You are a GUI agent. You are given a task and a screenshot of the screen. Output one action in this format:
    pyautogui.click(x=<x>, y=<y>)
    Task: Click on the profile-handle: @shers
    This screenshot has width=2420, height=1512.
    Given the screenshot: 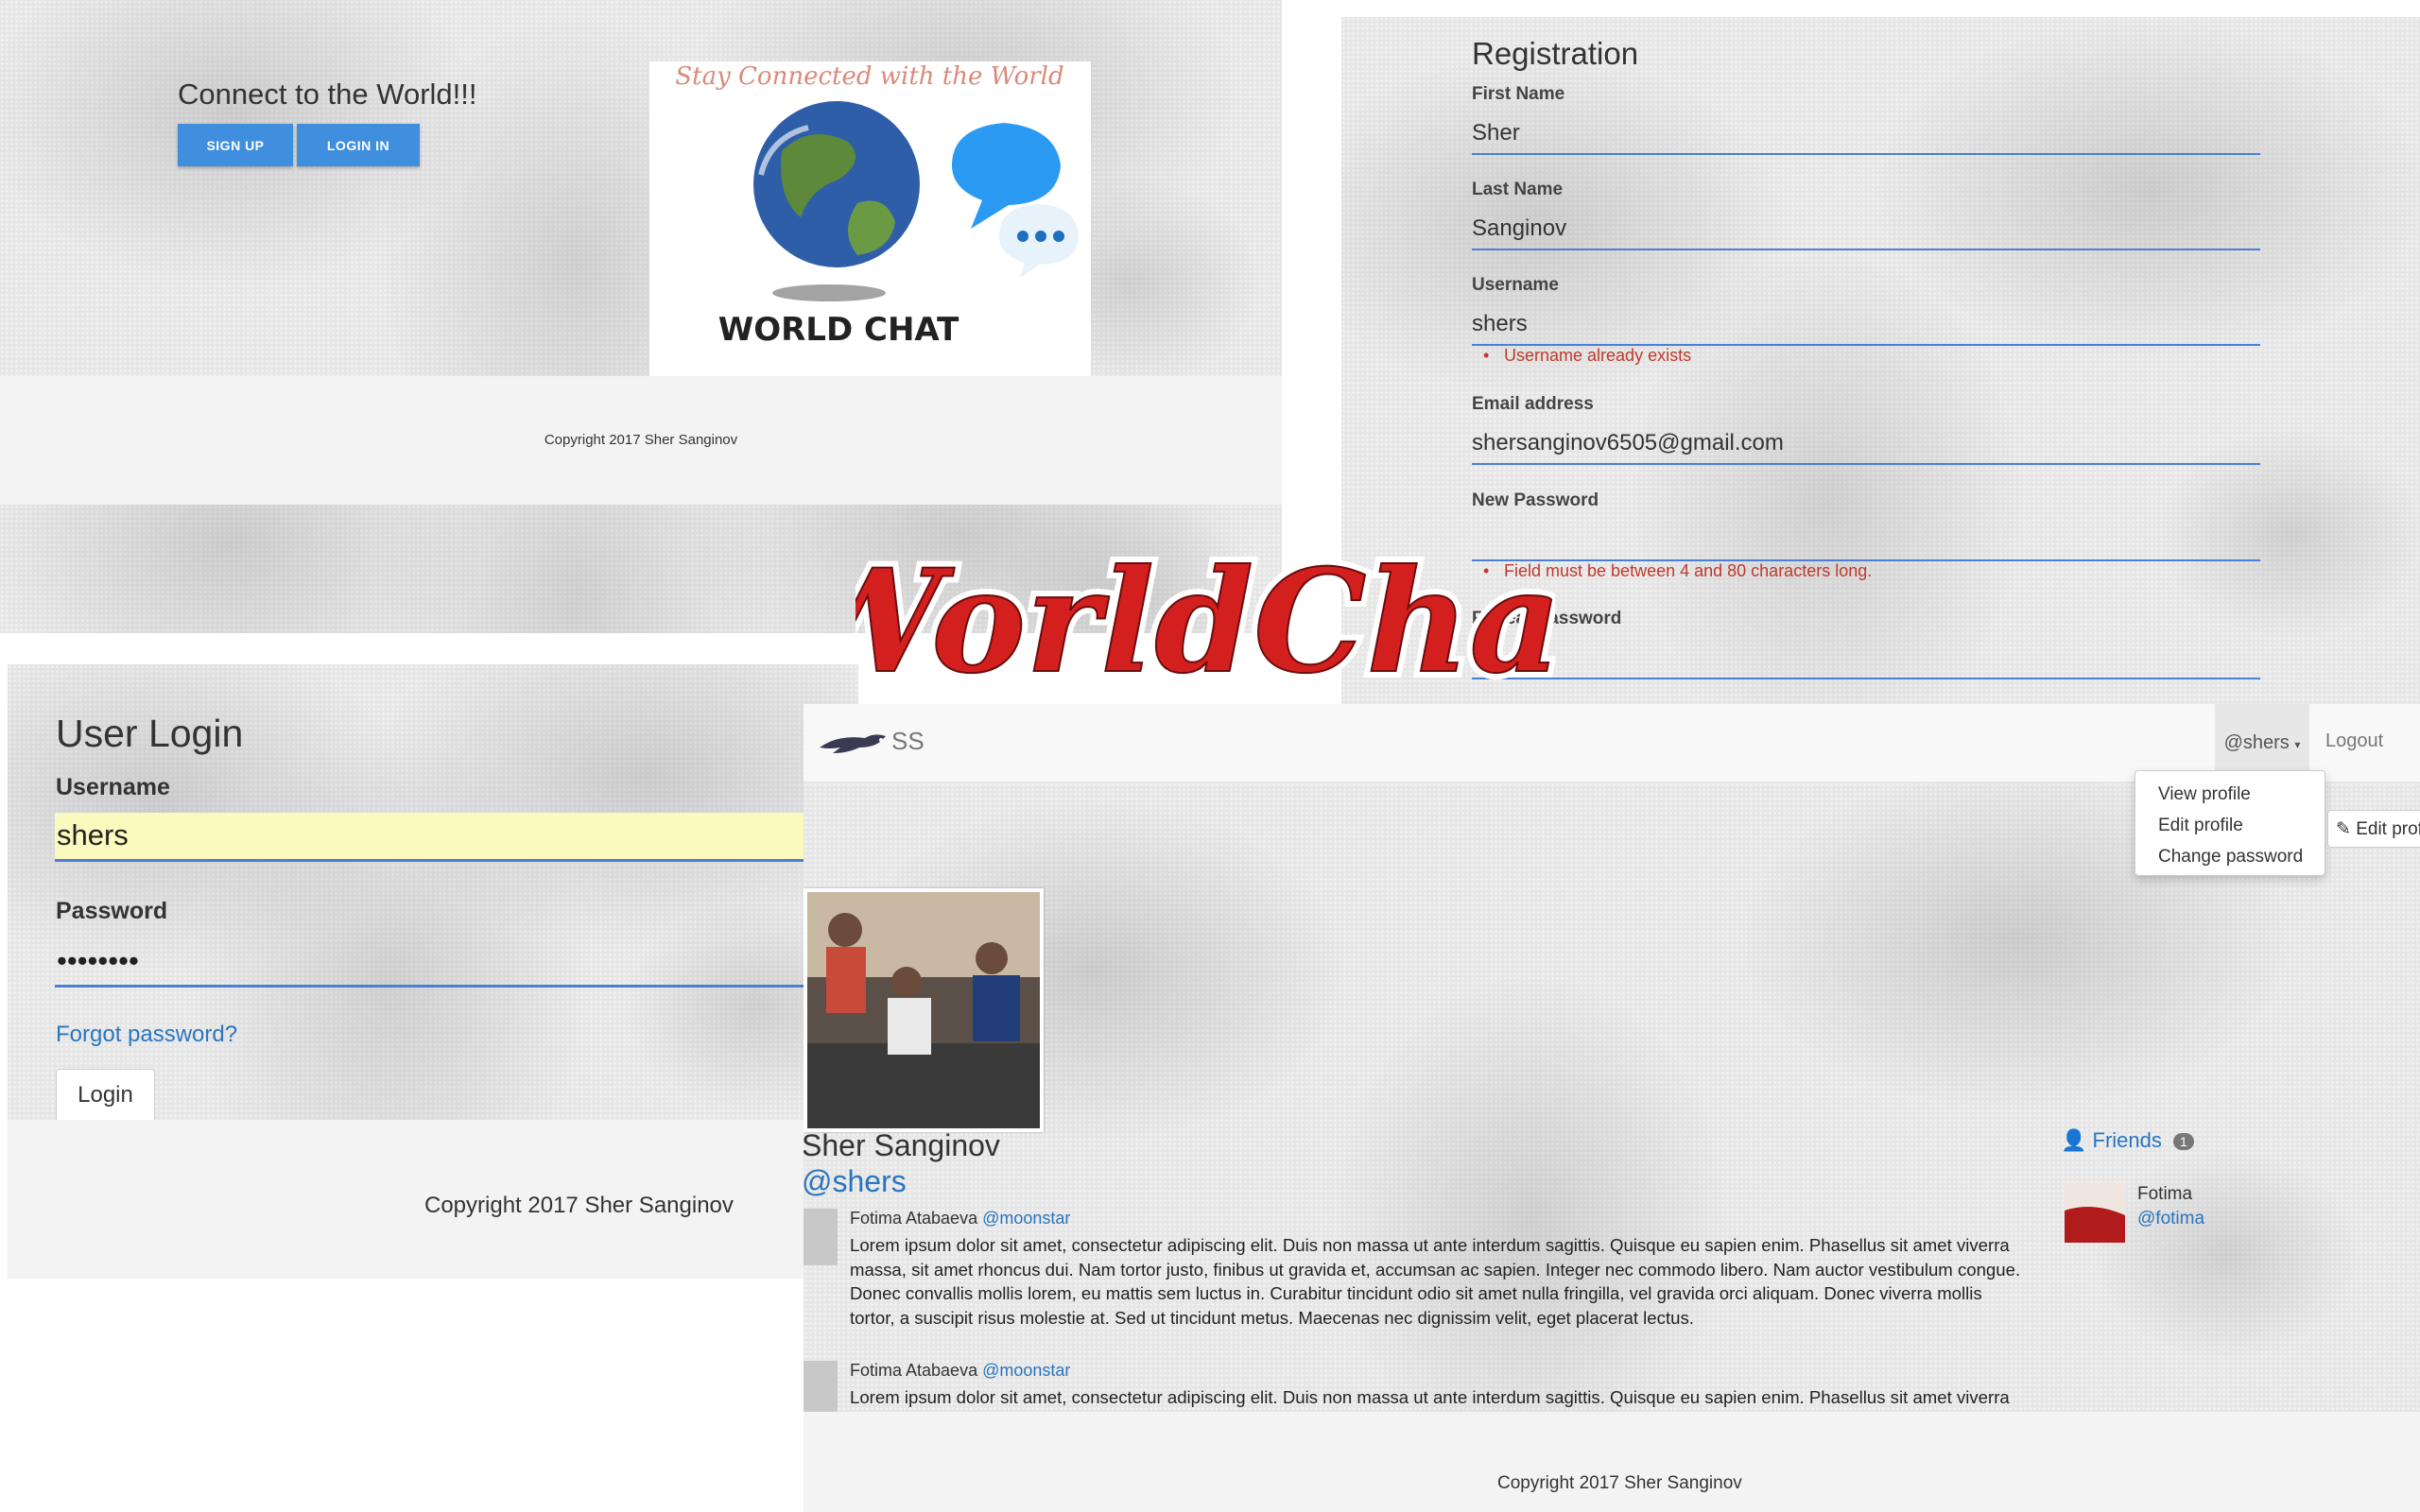 What is the action you would take?
    pyautogui.click(x=856, y=1181)
    